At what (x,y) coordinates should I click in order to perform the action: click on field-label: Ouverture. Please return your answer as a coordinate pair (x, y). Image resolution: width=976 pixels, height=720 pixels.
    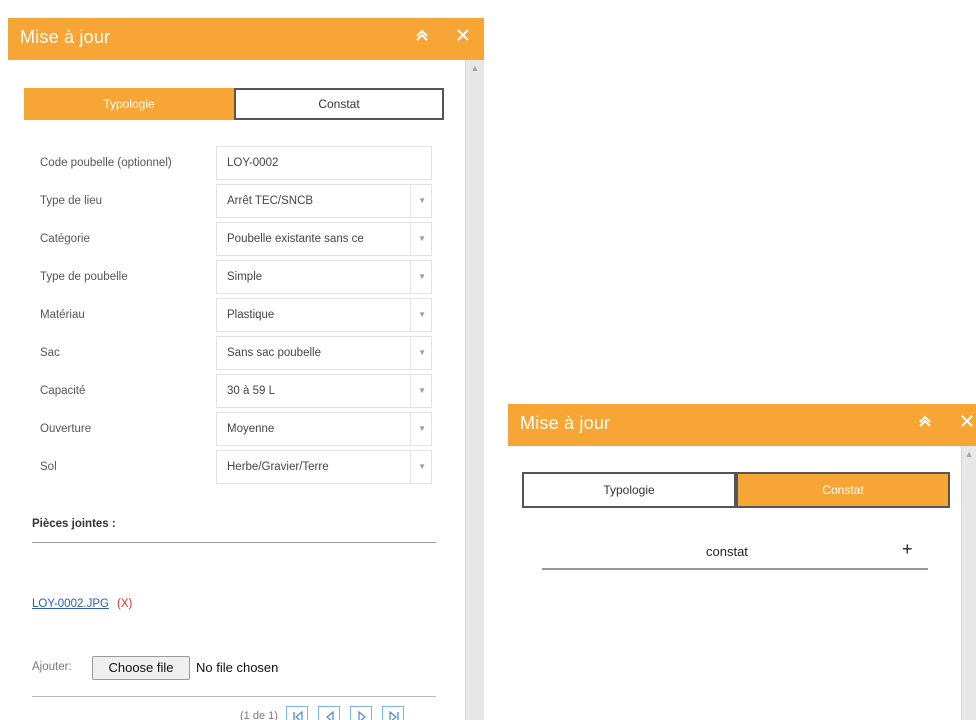
    Looking at the image, I should click on (66, 429).